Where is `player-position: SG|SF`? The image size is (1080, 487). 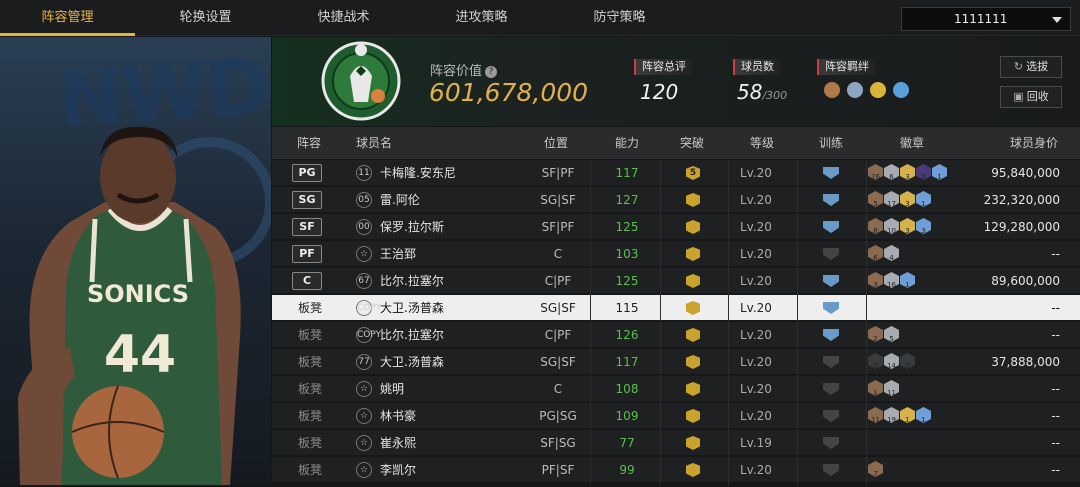 player-position: SG|SF is located at coordinates (558, 308).